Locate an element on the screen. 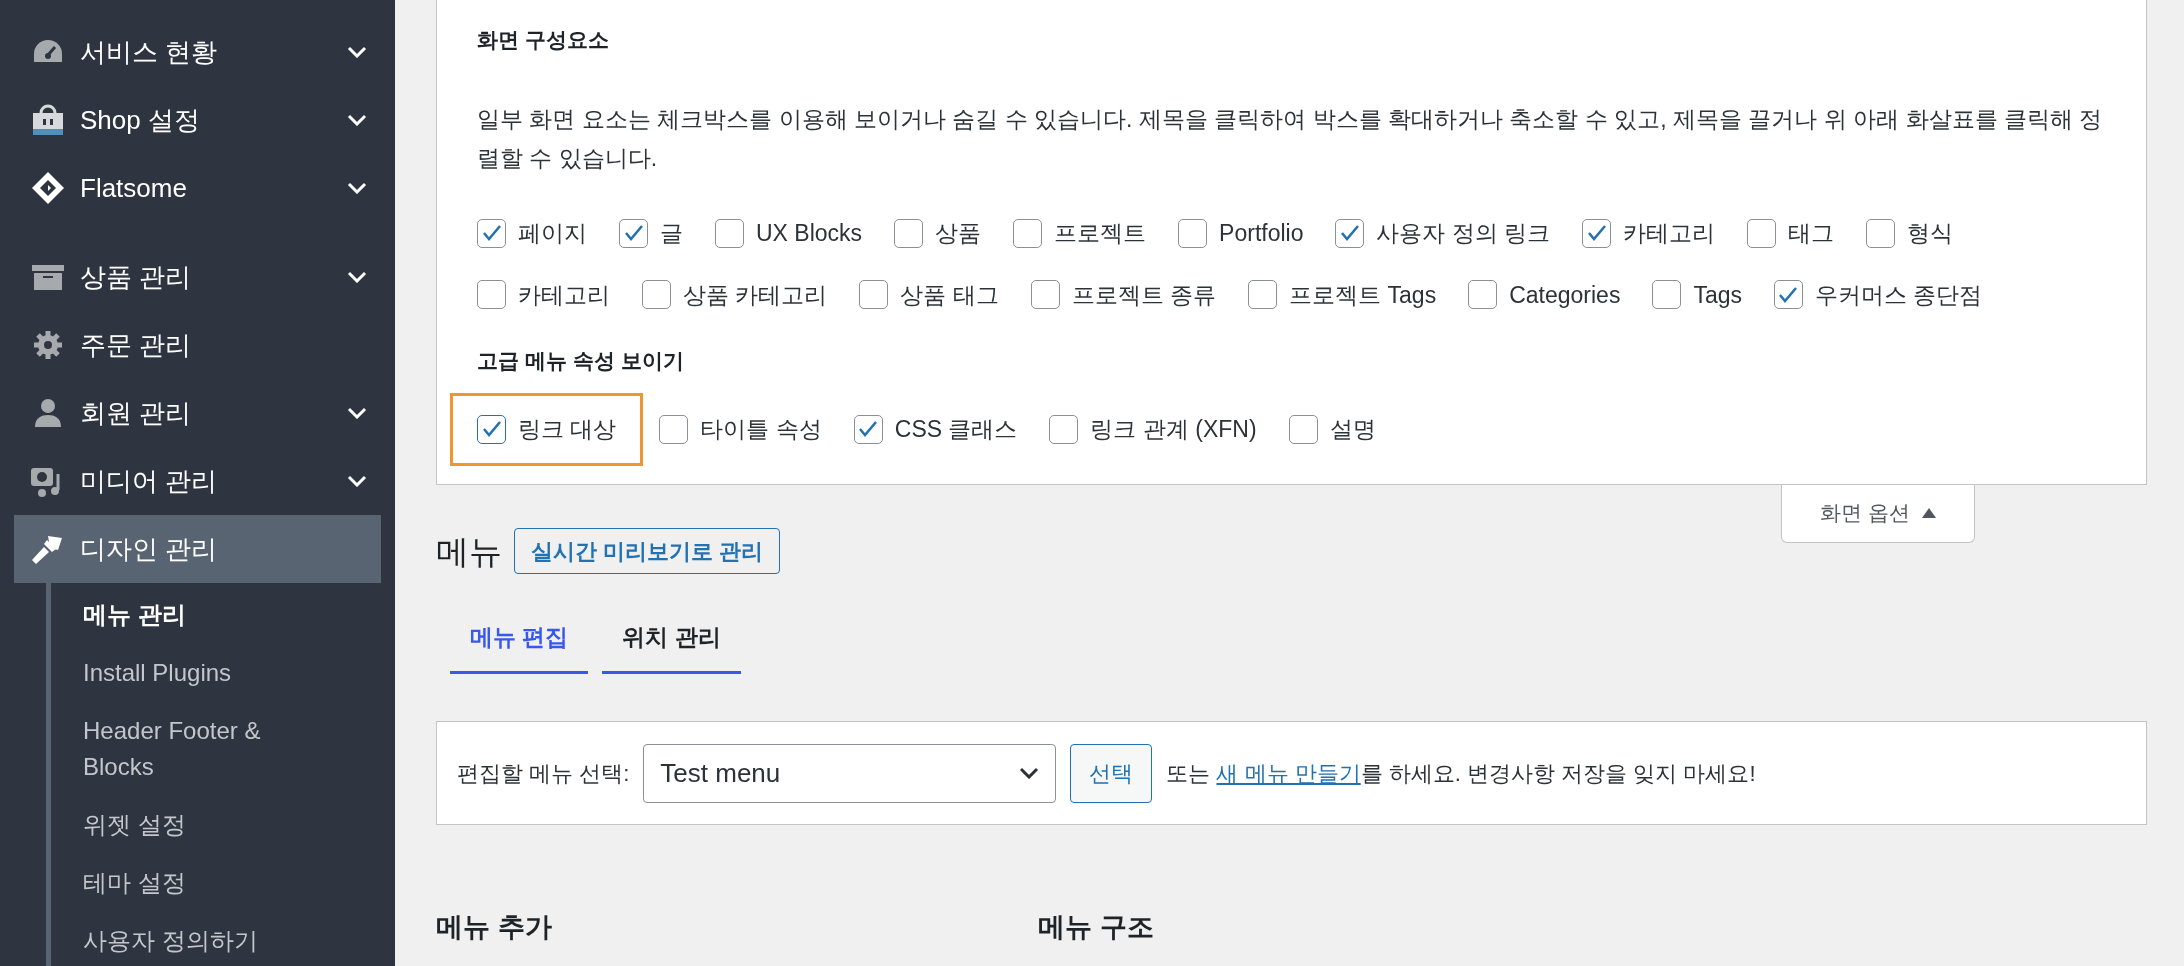 The height and width of the screenshot is (966, 2184). section-heading: 메뉴 추가 is located at coordinates (494, 927).